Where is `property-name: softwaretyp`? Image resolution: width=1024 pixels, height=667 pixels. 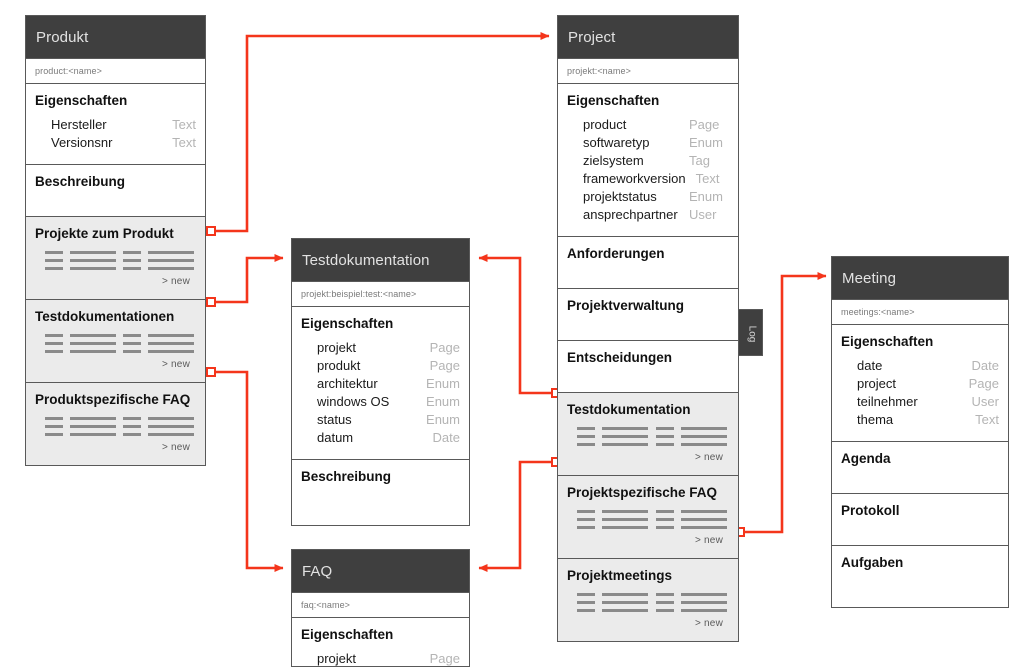
property-name: softwaretyp is located at coordinates (616, 142).